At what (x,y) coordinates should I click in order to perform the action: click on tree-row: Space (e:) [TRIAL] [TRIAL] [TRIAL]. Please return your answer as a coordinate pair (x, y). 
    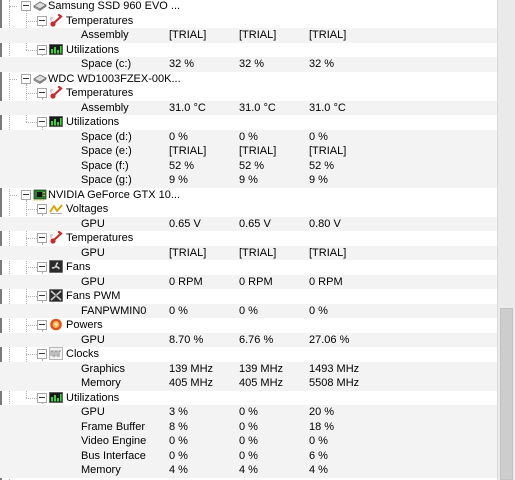
    Looking at the image, I should click on (248, 151).